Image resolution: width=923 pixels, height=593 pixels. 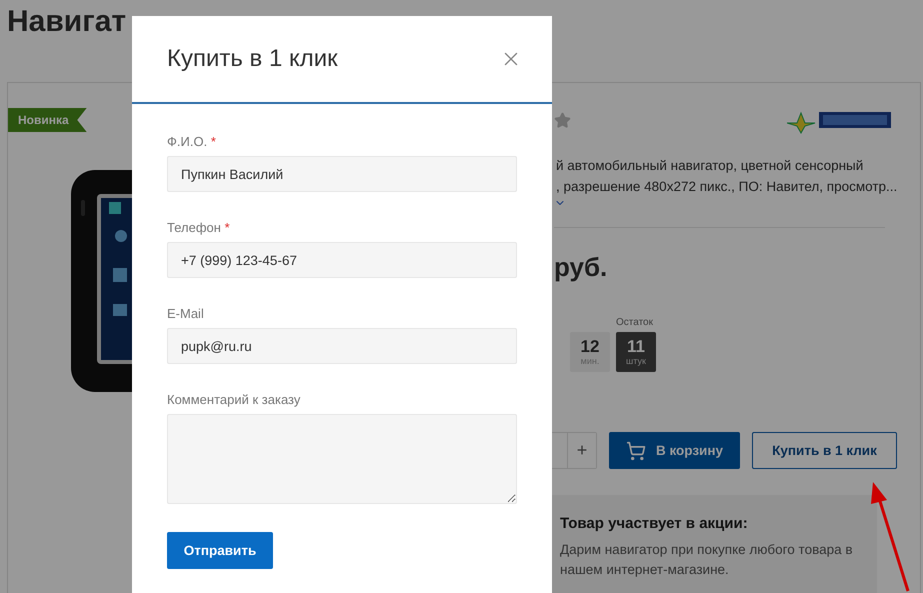 I want to click on cart-icon, so click(x=636, y=450).